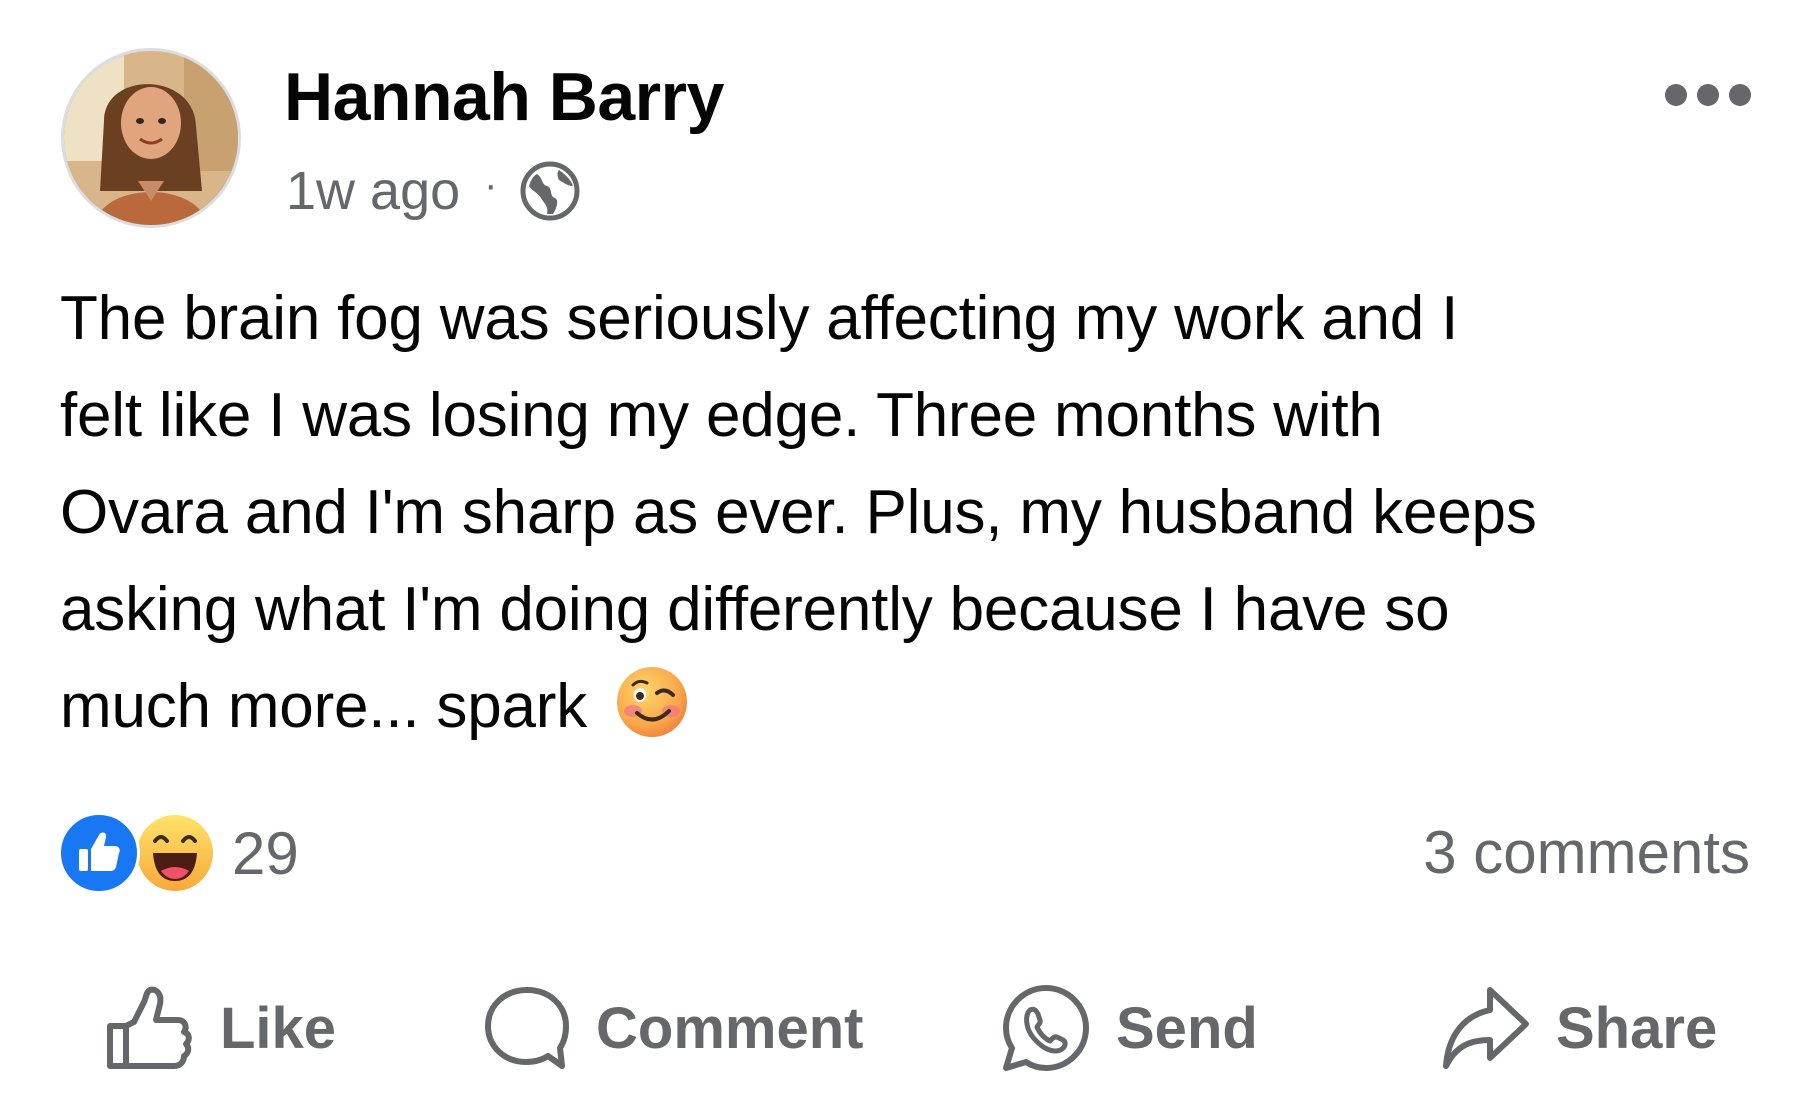 This screenshot has height=1106, width=1800. I want to click on share-arrow-icon, so click(1486, 1028).